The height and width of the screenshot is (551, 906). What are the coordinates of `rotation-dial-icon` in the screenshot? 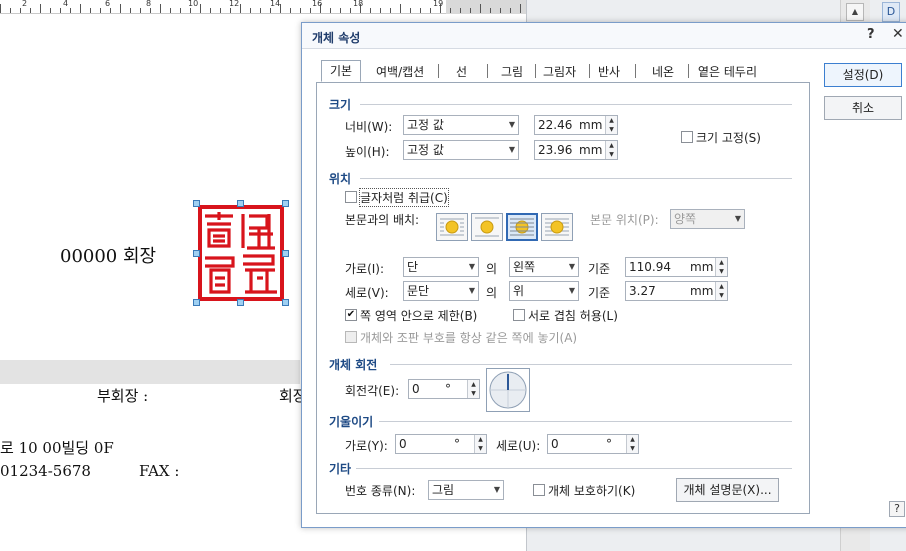 It's located at (508, 390).